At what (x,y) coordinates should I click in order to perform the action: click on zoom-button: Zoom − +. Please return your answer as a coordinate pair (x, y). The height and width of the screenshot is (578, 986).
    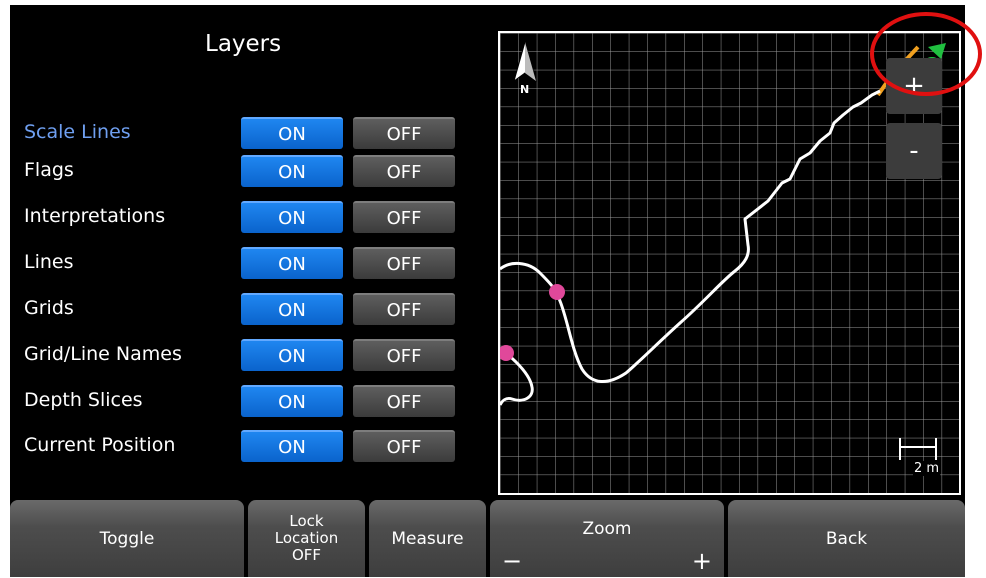
    Looking at the image, I should click on (607, 538).